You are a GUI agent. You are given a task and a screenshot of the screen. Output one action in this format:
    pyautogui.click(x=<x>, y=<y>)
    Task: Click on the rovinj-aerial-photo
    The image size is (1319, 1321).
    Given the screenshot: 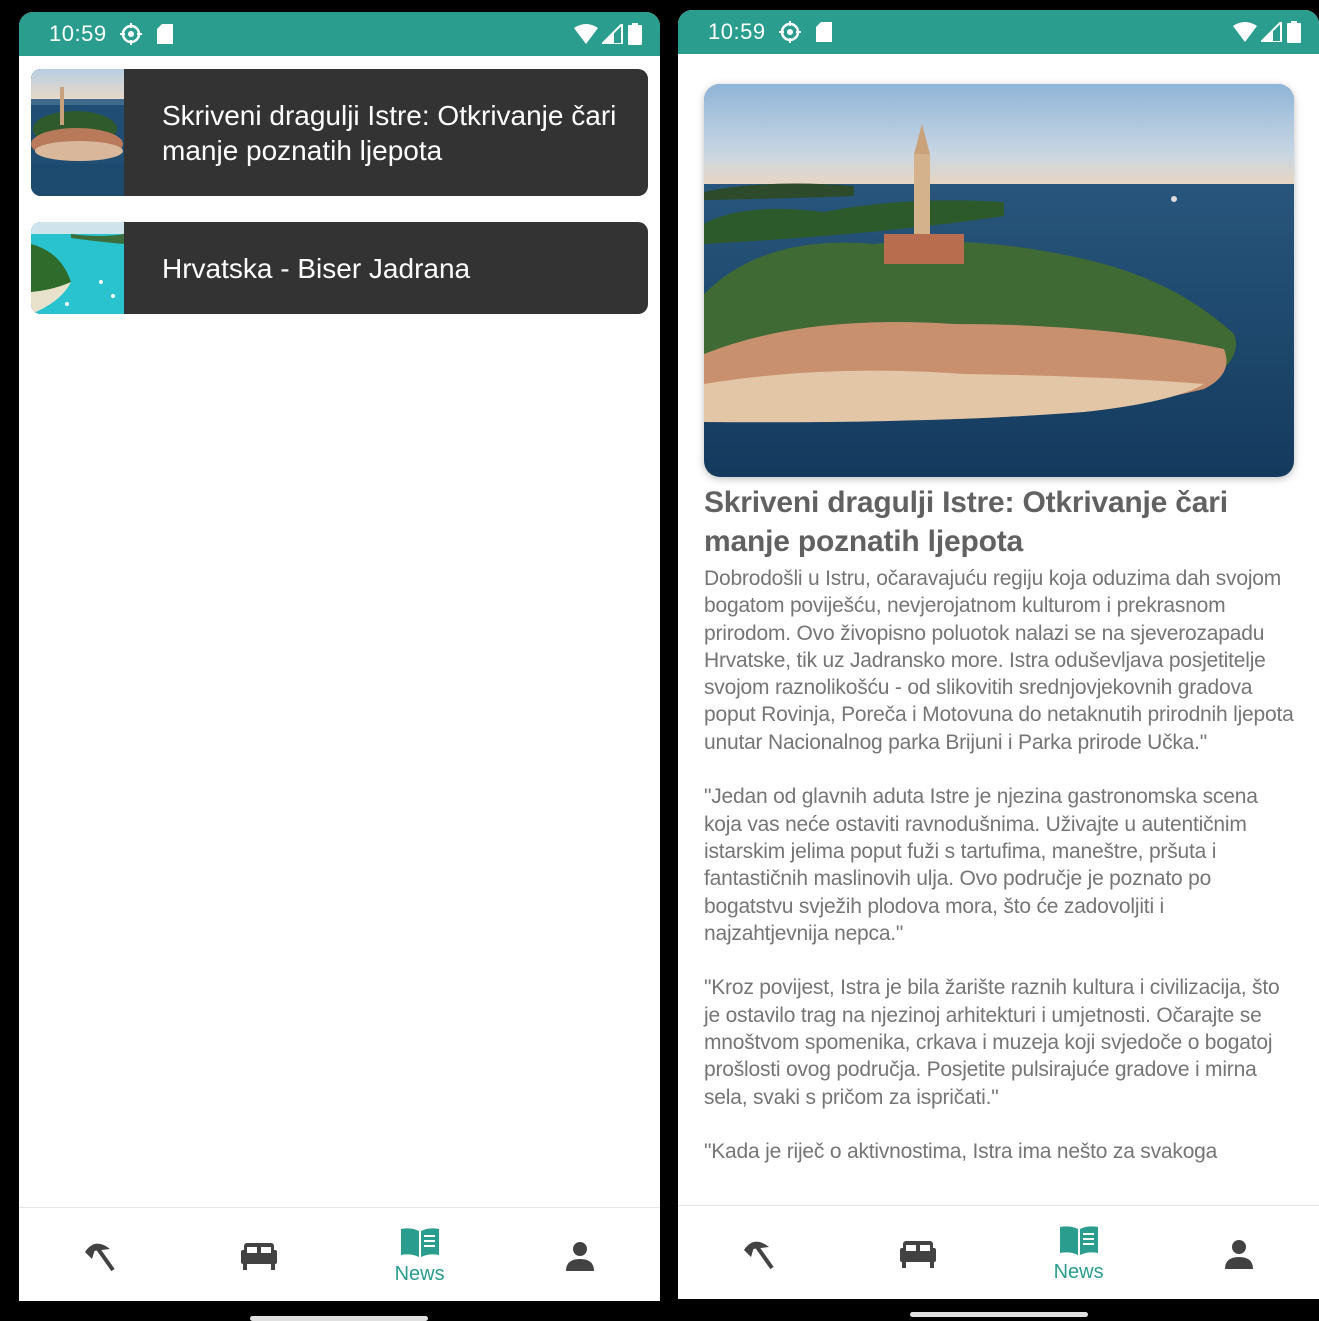 What is the action you would take?
    pyautogui.click(x=999, y=280)
    